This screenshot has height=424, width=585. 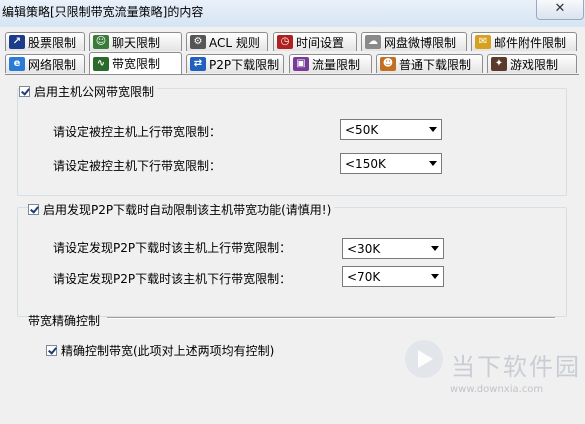 What do you see at coordinates (235, 63) in the screenshot?
I see `tab-p2p-download-limit: ⇄ P2P下载限制` at bounding box center [235, 63].